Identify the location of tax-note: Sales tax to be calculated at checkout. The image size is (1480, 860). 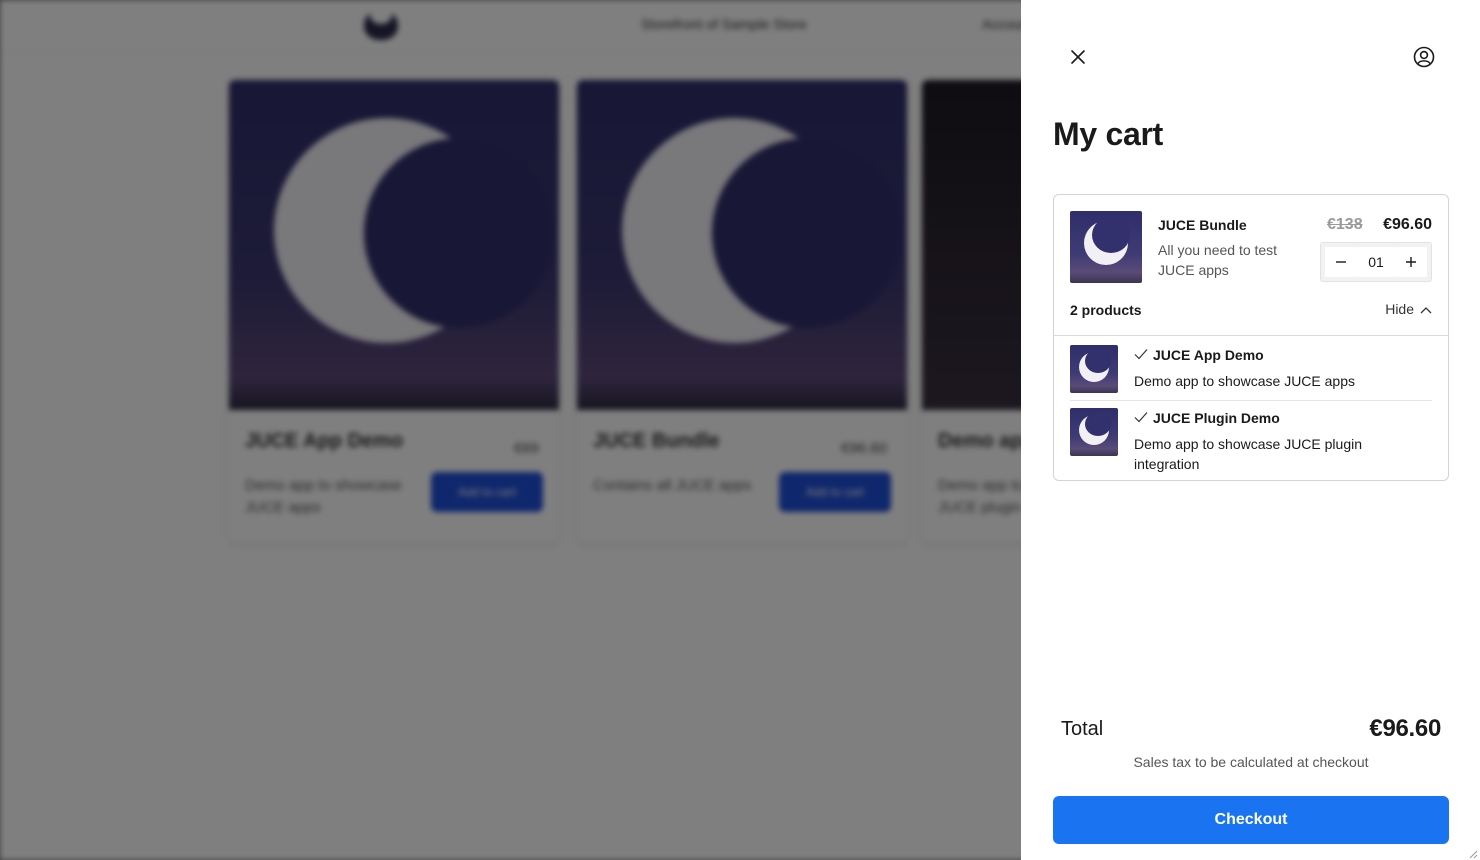
(1251, 762).